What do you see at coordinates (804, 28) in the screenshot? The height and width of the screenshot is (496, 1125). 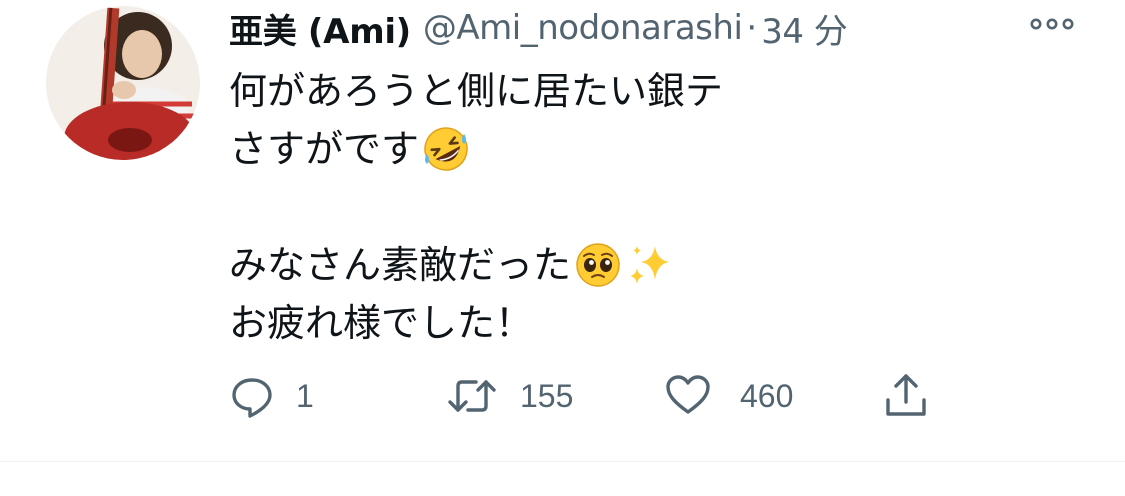 I see `timestamp: 34 分` at bounding box center [804, 28].